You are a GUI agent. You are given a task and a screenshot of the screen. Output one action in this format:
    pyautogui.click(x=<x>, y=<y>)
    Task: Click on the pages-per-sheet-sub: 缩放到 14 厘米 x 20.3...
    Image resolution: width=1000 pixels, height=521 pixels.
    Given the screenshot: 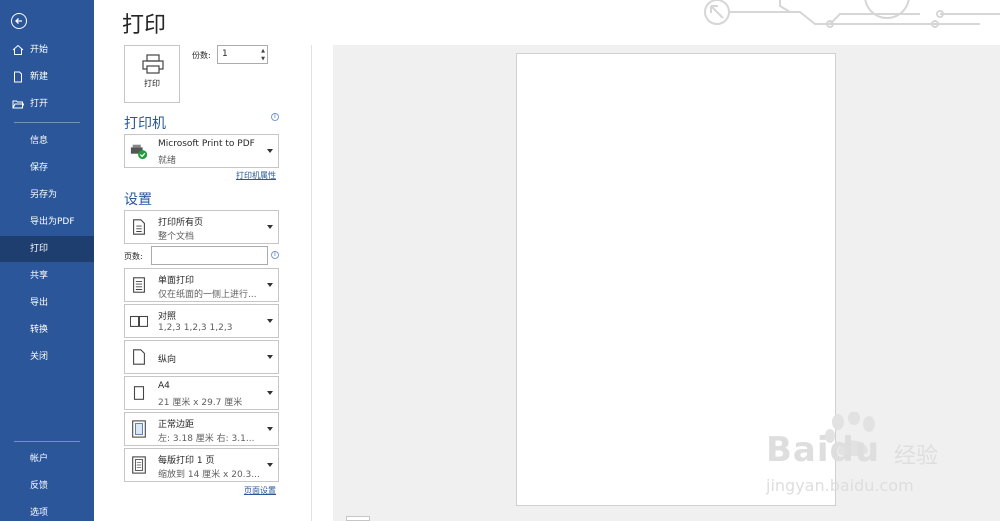 What is the action you would take?
    pyautogui.click(x=209, y=475)
    